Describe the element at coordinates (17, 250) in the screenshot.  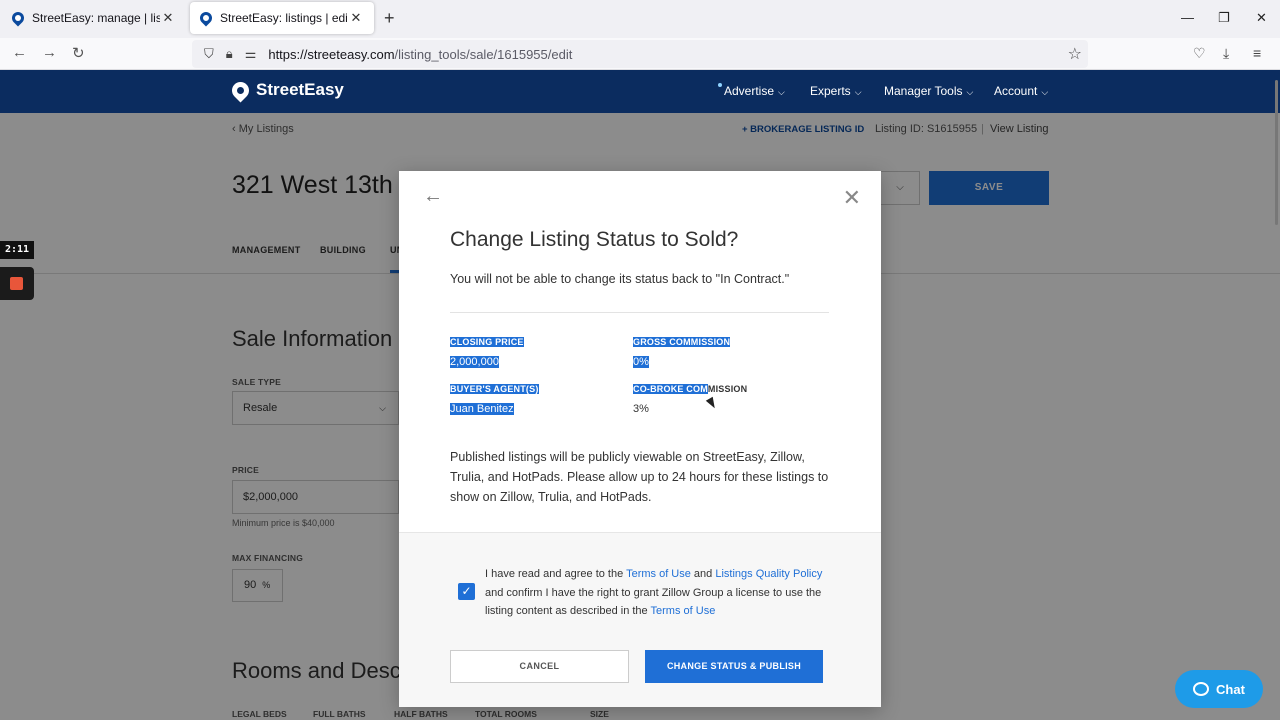
I see `recording-timer: 2:11` at that location.